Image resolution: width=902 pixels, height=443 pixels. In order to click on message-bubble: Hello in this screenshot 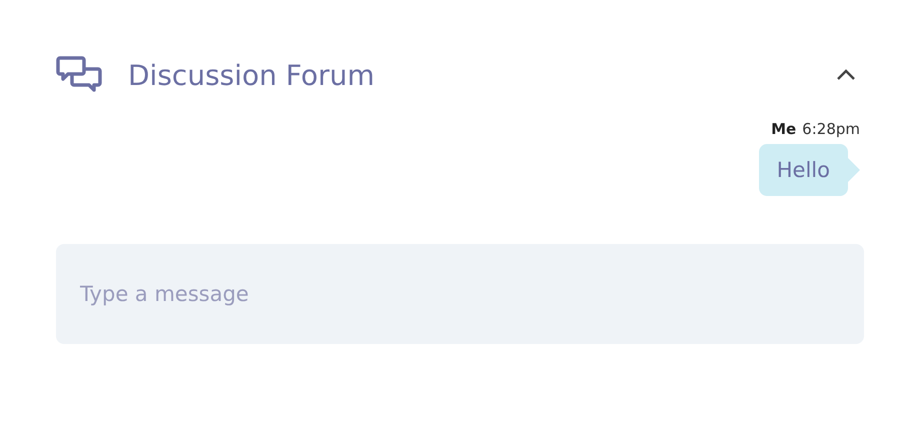, I will do `click(803, 170)`.